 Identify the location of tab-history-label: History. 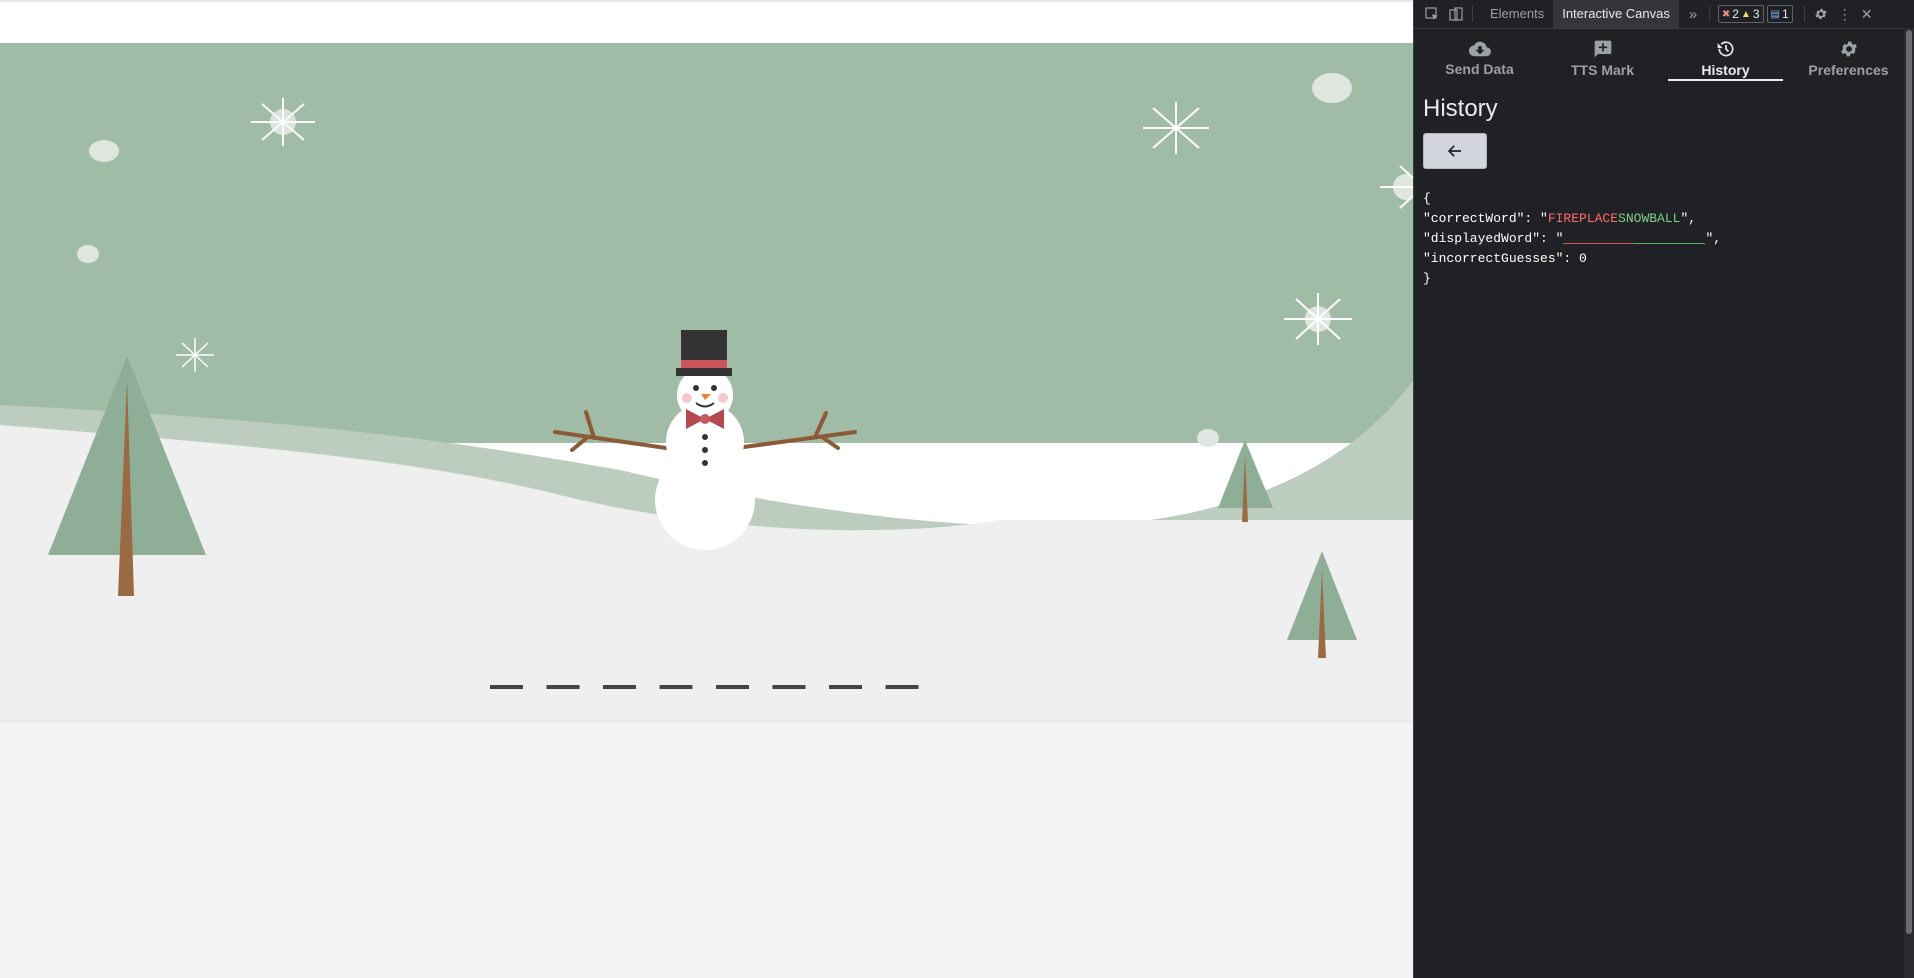
(1725, 69).